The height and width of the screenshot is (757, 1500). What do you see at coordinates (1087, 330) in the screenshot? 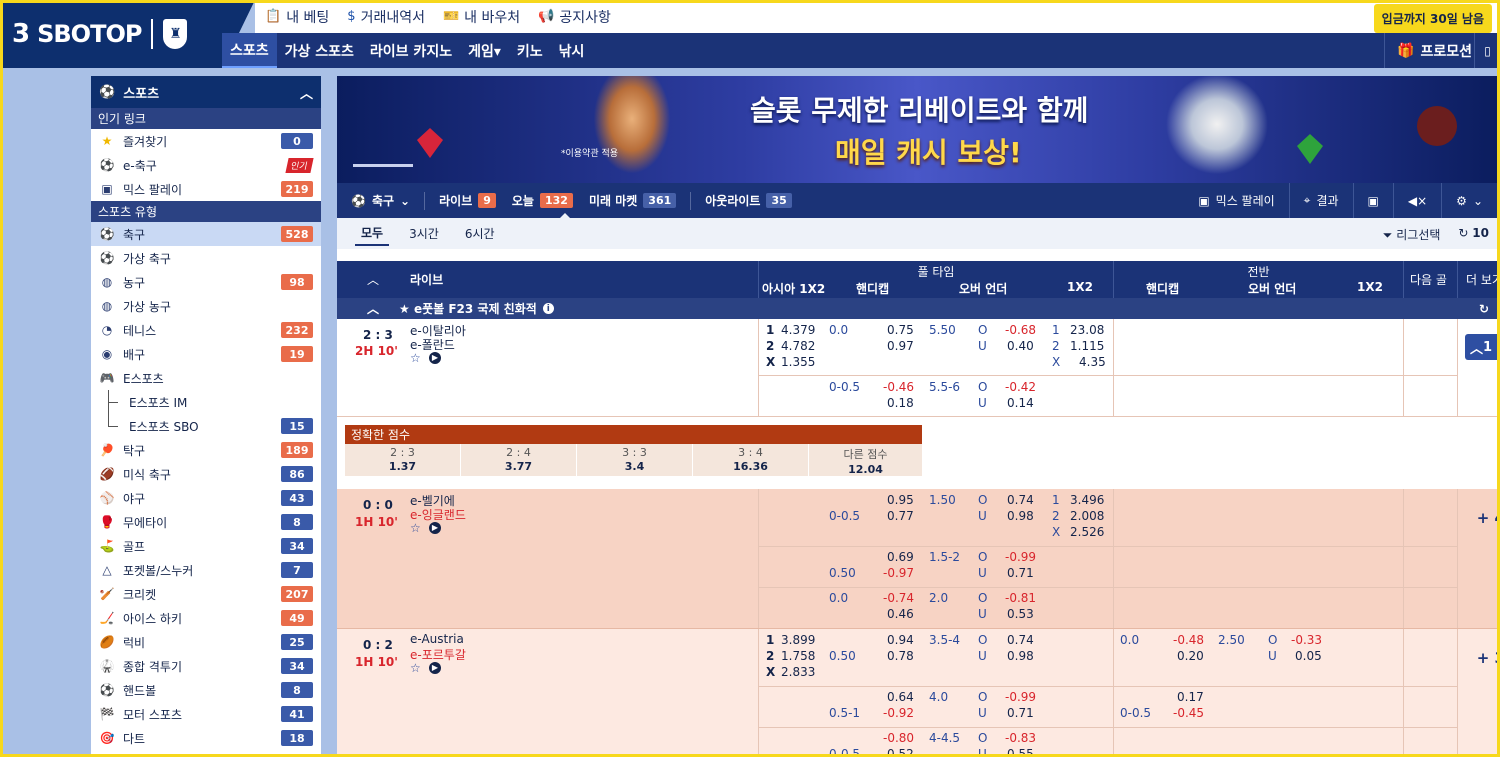
I see `odds-cell: 23.08` at bounding box center [1087, 330].